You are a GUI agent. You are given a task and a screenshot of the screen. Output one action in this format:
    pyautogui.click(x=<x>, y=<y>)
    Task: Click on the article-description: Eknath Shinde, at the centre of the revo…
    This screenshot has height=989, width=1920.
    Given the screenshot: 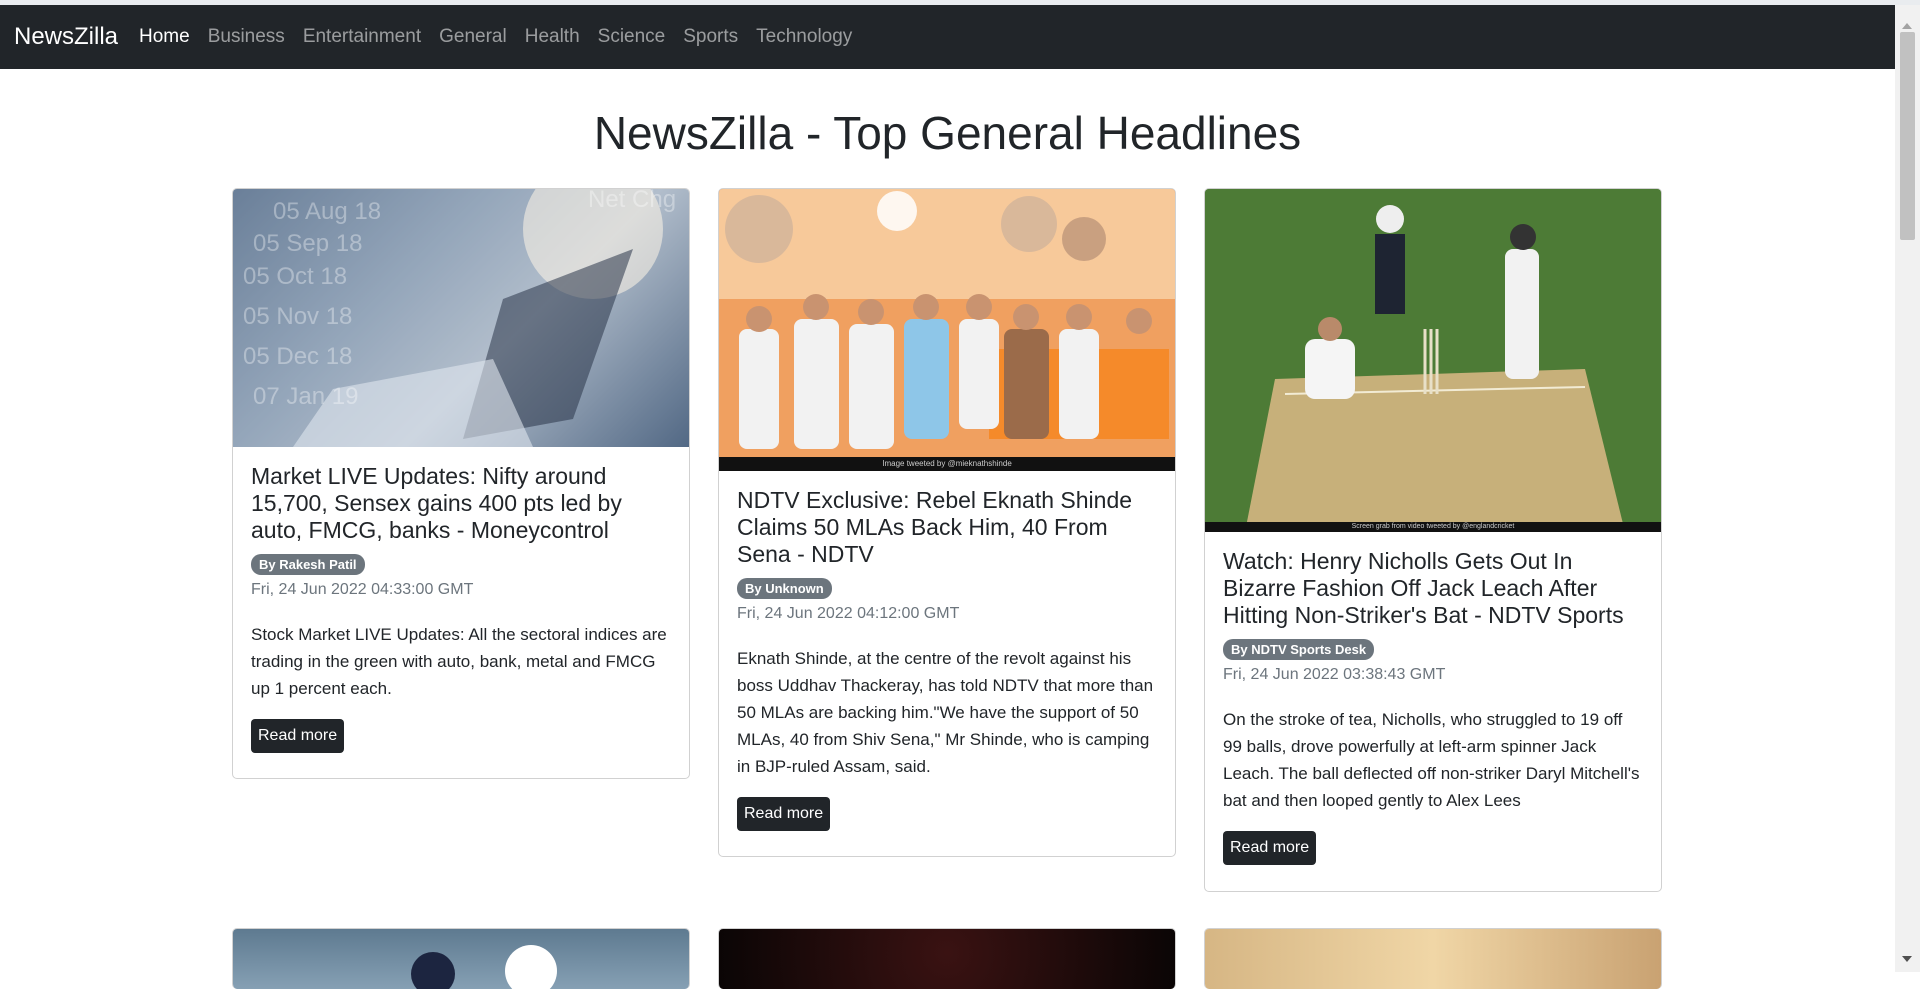 What is the action you would take?
    pyautogui.click(x=945, y=712)
    